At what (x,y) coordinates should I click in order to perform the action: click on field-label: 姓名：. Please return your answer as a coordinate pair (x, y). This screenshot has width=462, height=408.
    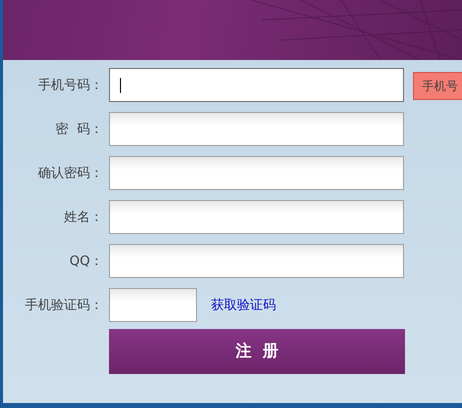
    Looking at the image, I should click on (83, 217).